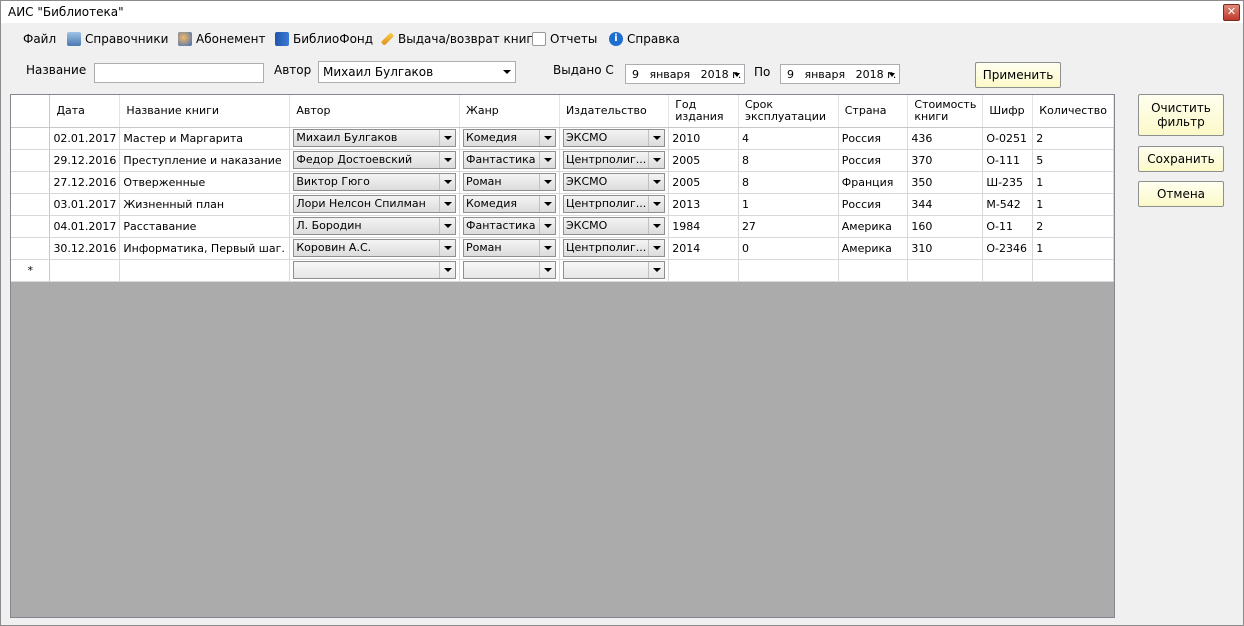  Describe the element at coordinates (703, 226) in the screenshot. I see `cell-year: 1984` at that location.